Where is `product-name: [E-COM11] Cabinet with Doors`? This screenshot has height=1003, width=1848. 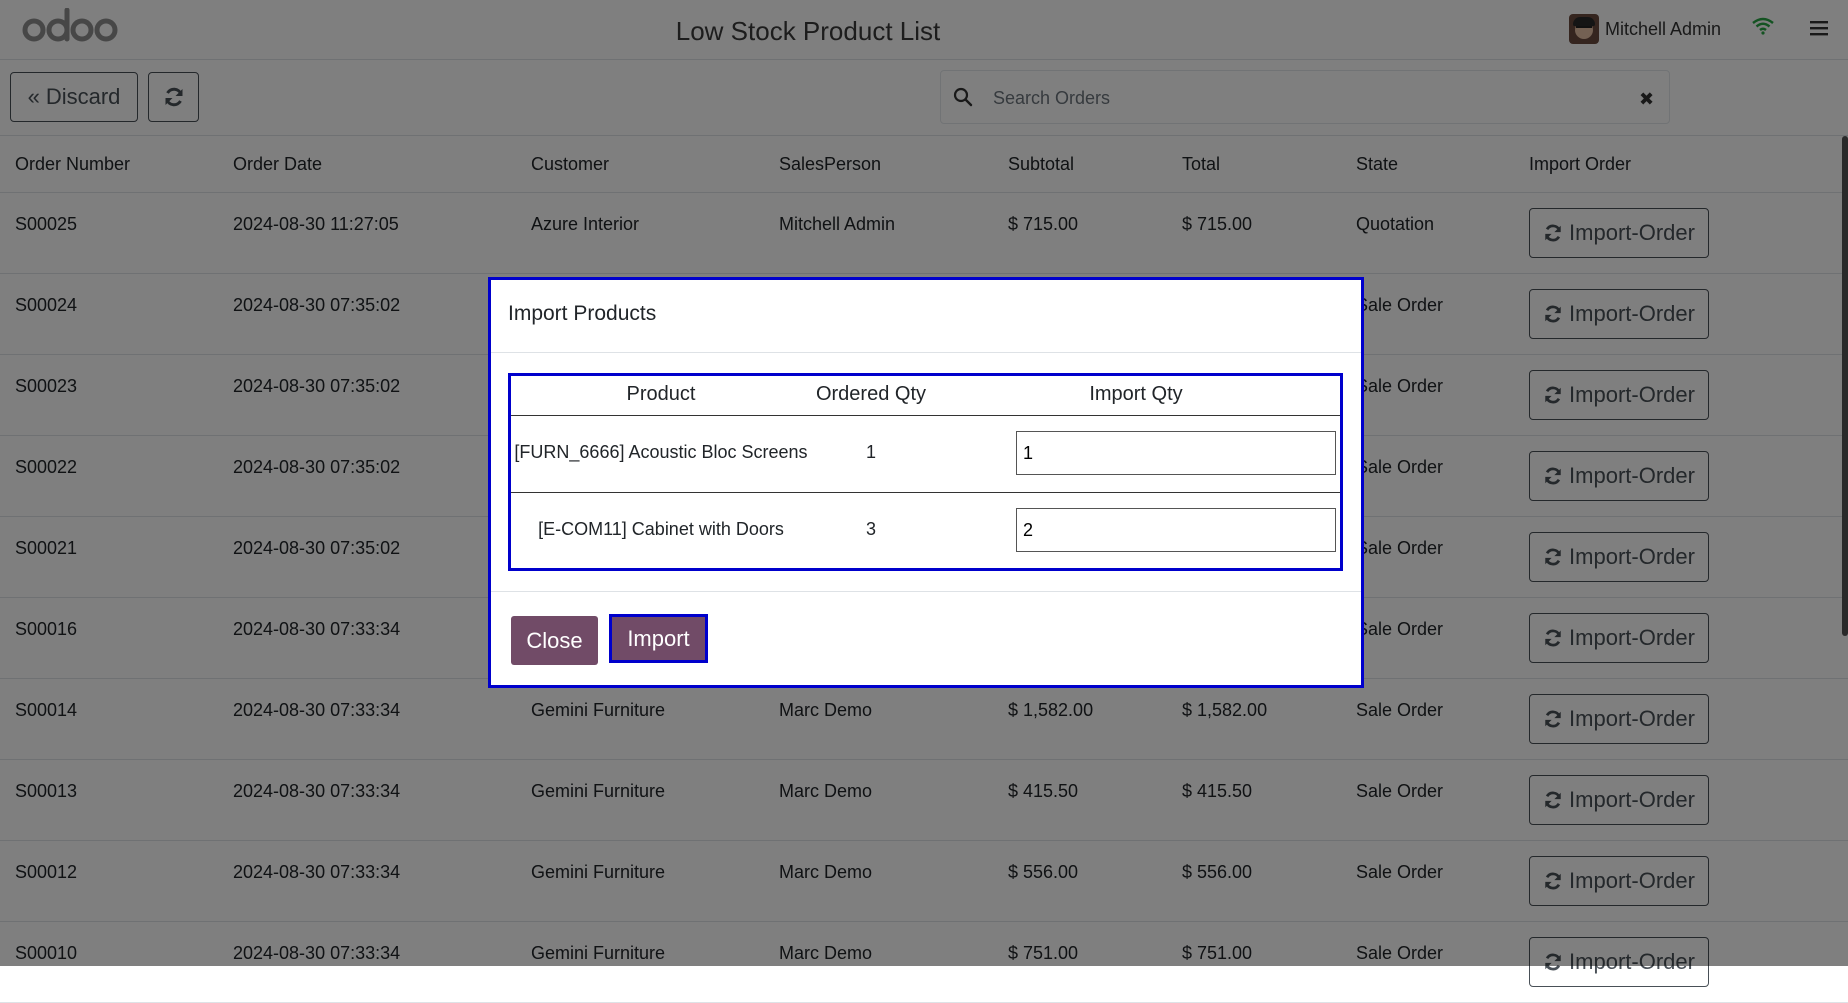
product-name: [E-COM11] Cabinet with Doors is located at coordinates (661, 529).